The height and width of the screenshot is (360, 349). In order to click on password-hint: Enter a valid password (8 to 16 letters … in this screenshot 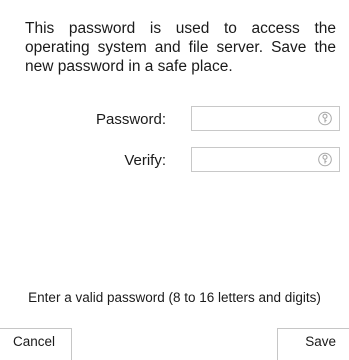, I will do `click(174, 297)`.